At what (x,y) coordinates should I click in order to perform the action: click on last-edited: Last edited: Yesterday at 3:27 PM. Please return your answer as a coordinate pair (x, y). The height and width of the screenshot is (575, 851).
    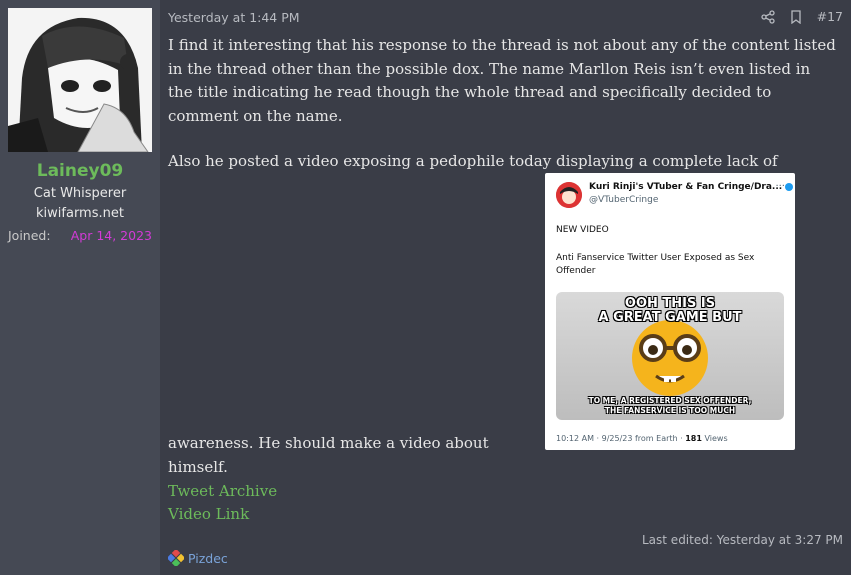
    Looking at the image, I should click on (742, 540).